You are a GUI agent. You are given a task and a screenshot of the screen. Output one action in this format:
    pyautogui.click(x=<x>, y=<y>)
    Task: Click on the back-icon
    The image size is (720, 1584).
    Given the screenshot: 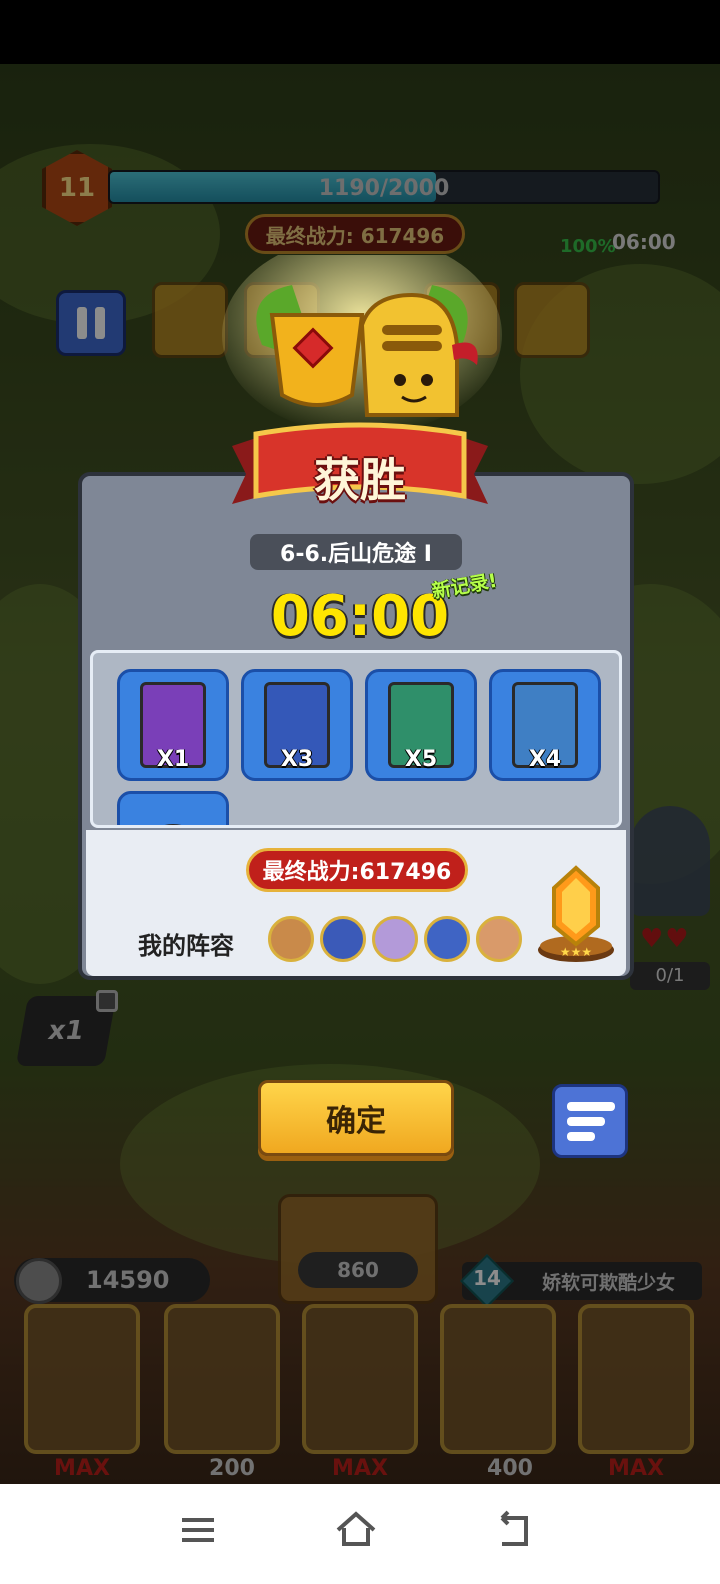 What is the action you would take?
    pyautogui.click(x=514, y=1530)
    